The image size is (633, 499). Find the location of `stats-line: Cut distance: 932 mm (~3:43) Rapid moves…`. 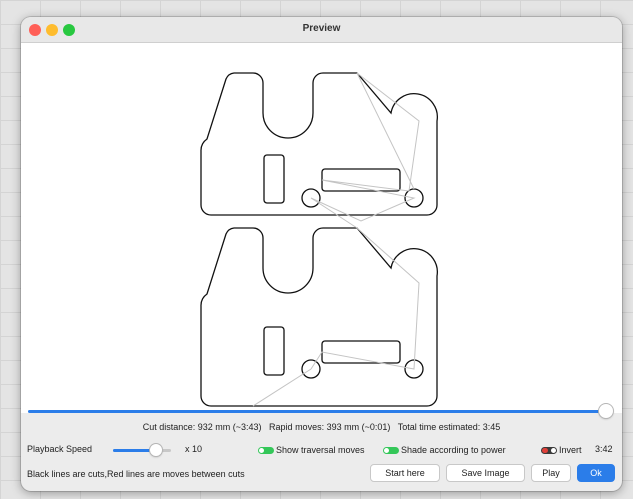

stats-line: Cut distance: 932 mm (~3:43) Rapid moves… is located at coordinates (321, 427).